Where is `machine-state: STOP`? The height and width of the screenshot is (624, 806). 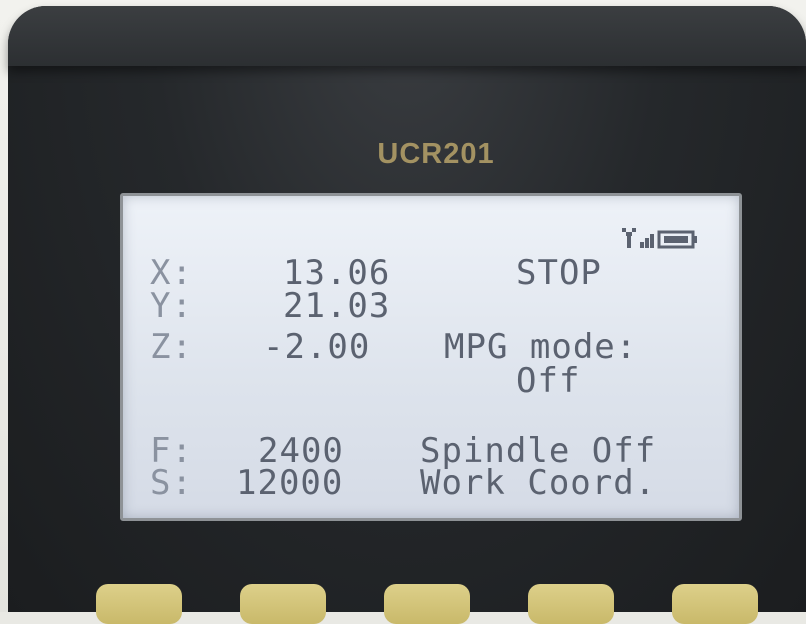 machine-state: STOP is located at coordinates (559, 273).